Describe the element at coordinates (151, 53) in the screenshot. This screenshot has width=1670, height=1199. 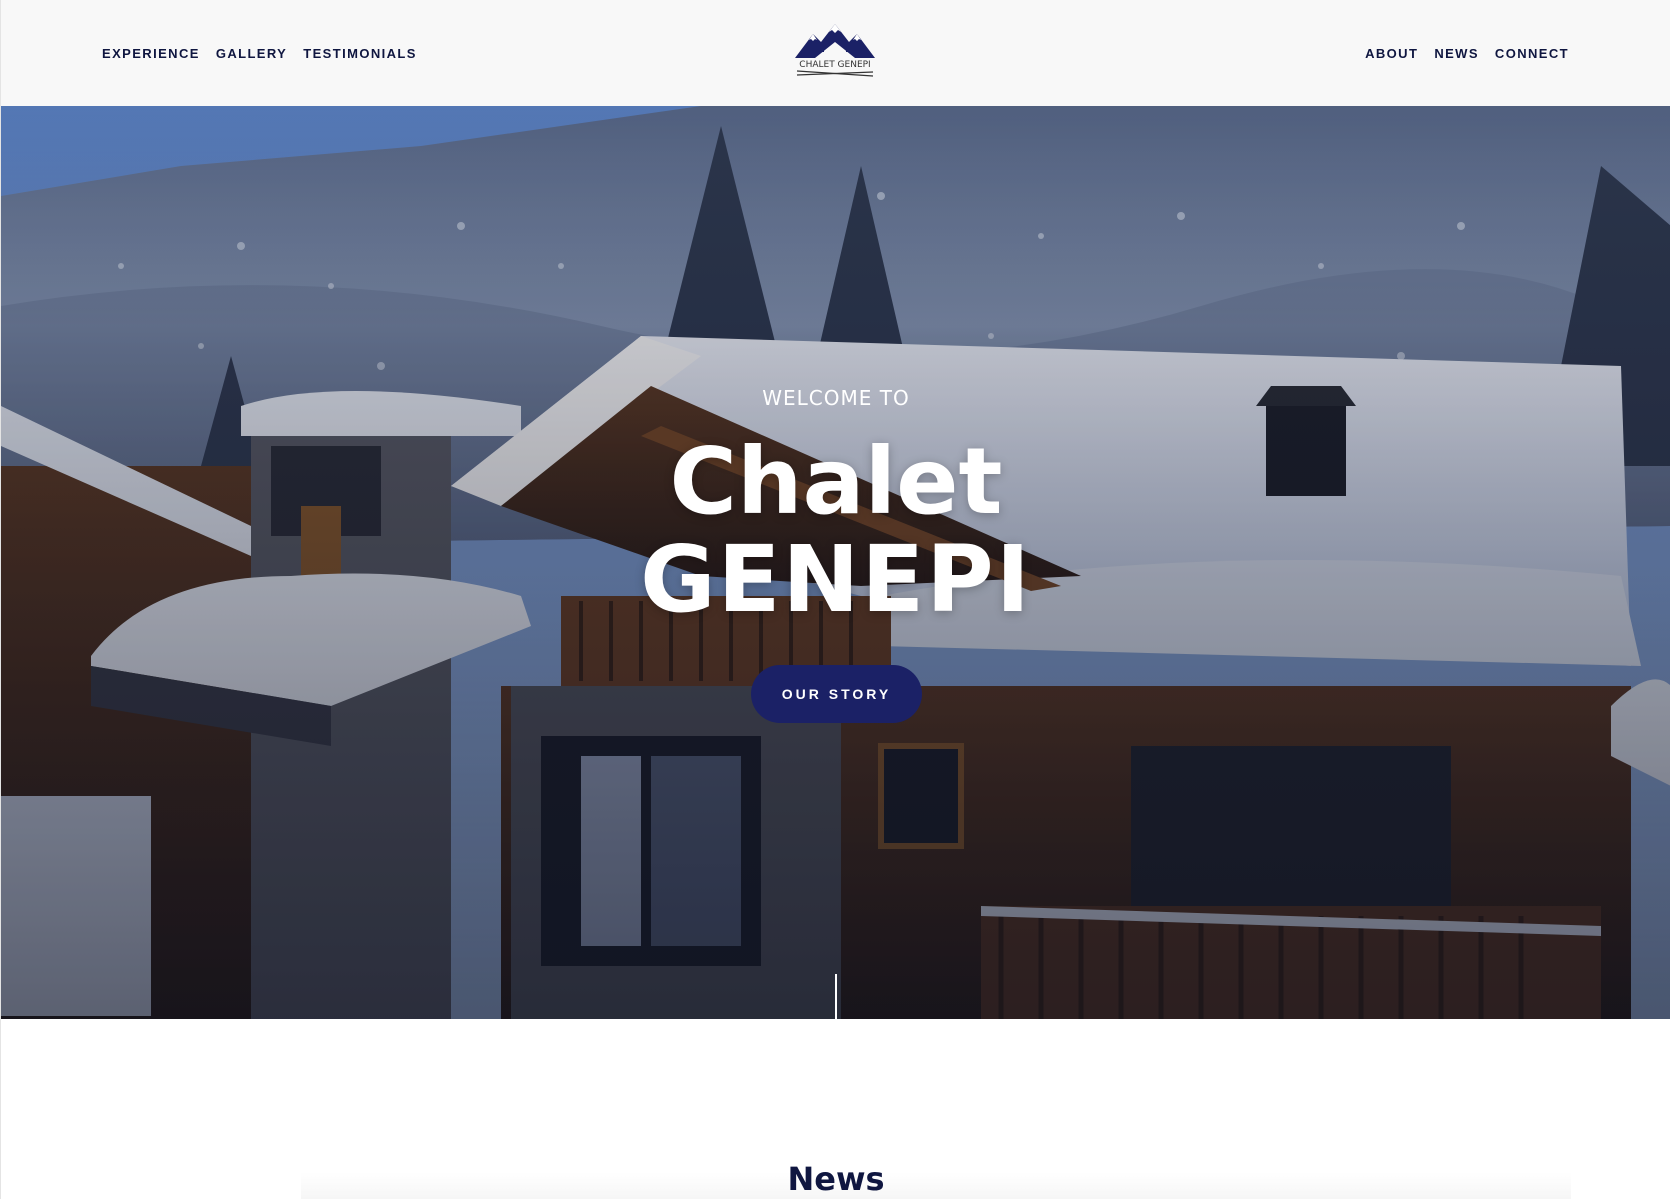
I see `nav-experience: EXPERIENCE` at that location.